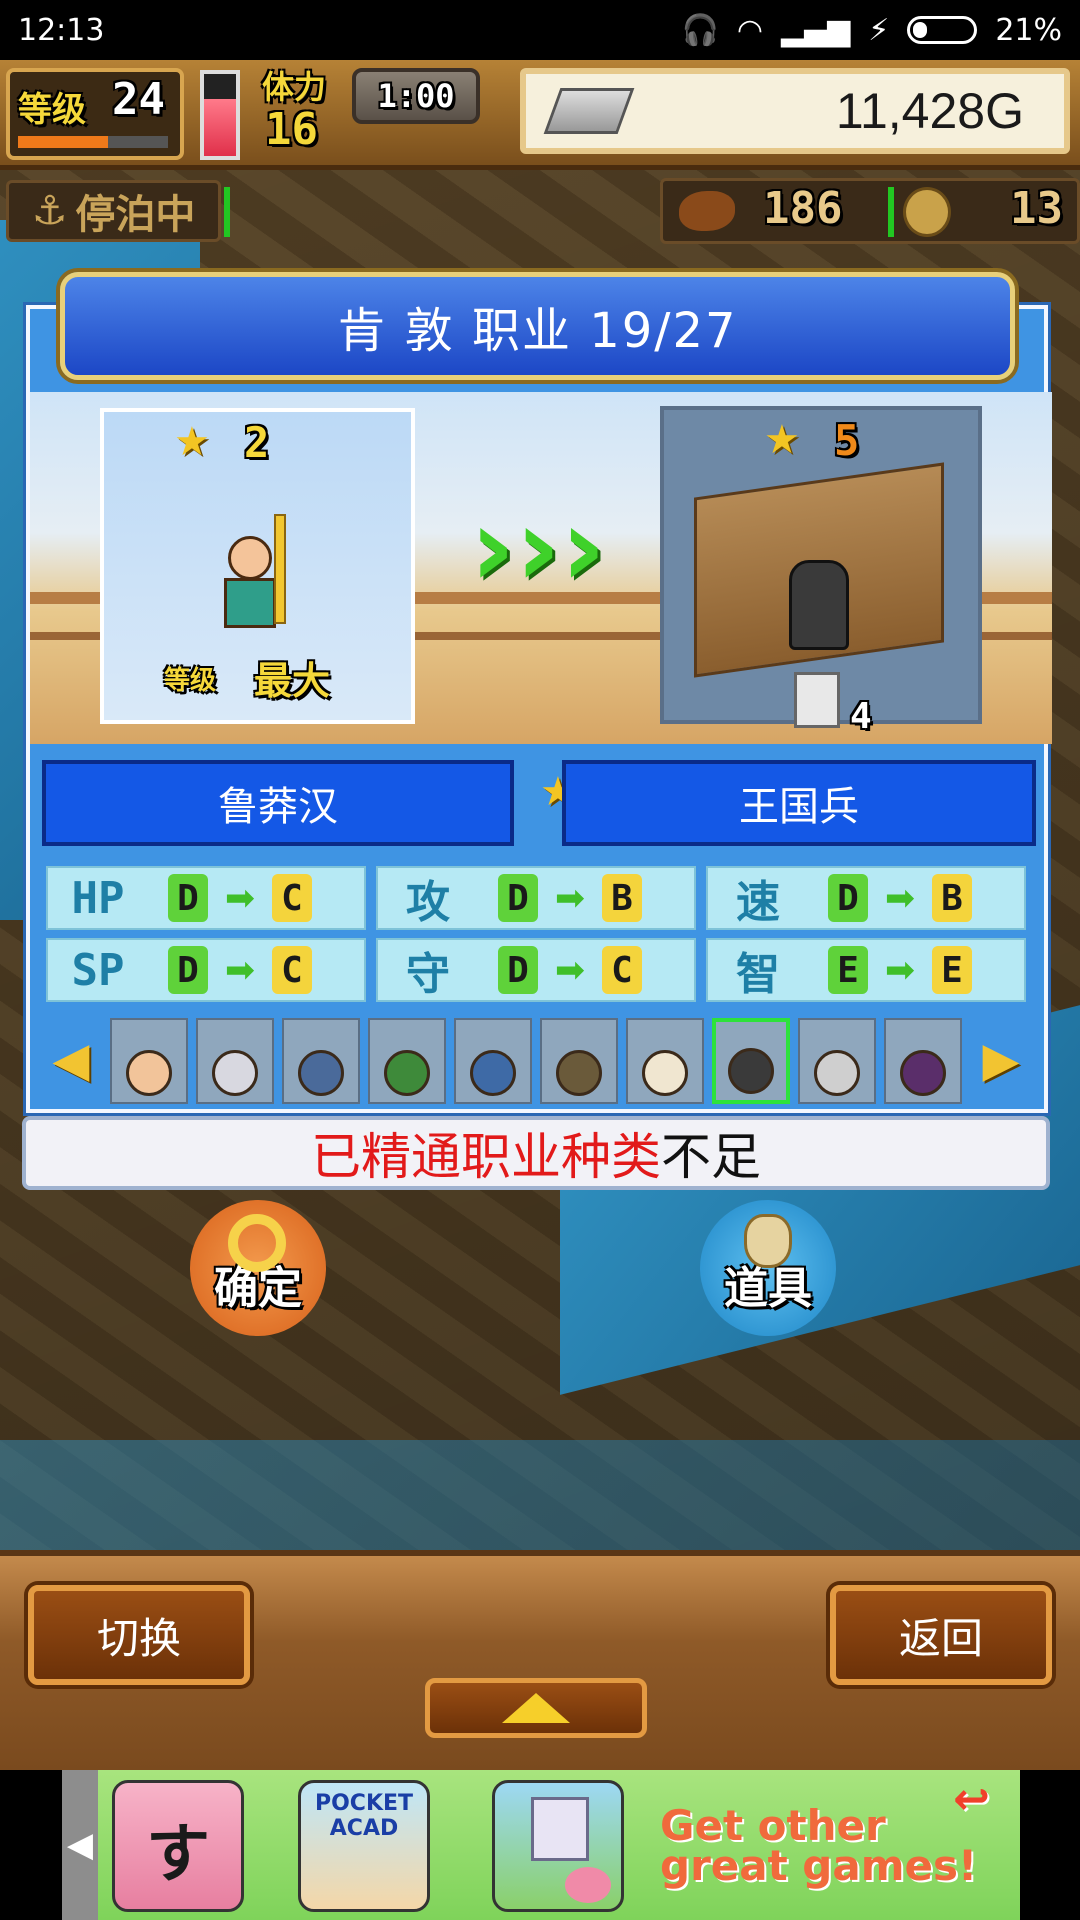 This screenshot has width=1080, height=1920. I want to click on current-job-character, so click(254, 573).